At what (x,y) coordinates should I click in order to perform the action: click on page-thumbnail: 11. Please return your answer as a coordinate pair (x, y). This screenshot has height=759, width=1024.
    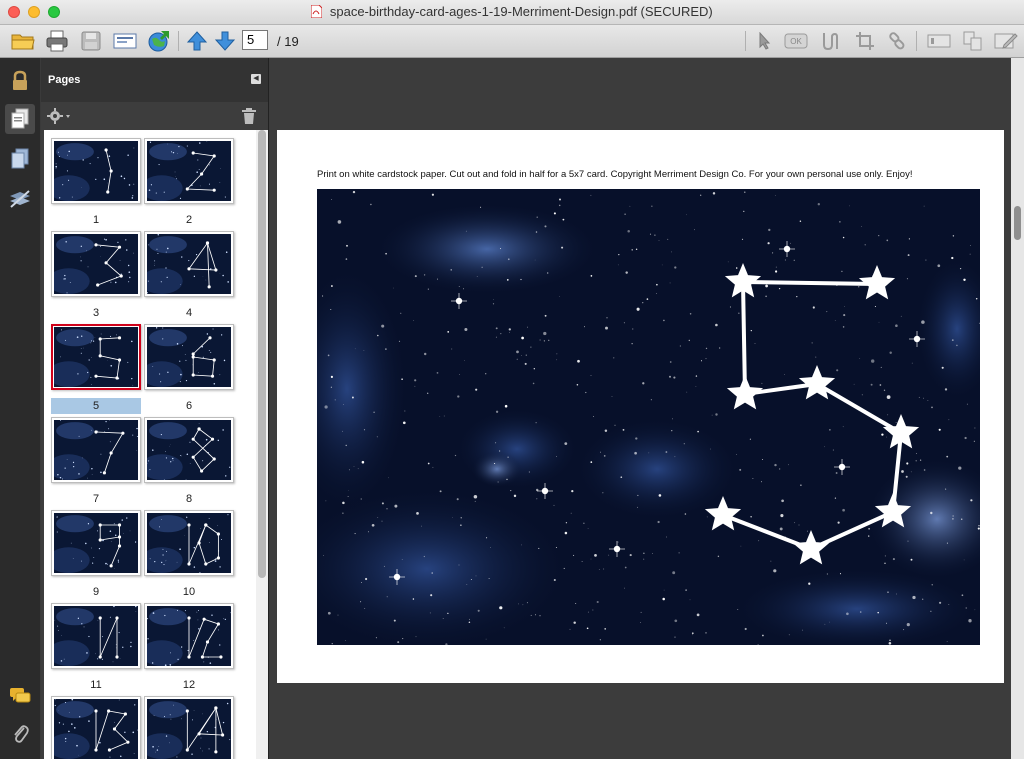
    Looking at the image, I should click on (96, 648).